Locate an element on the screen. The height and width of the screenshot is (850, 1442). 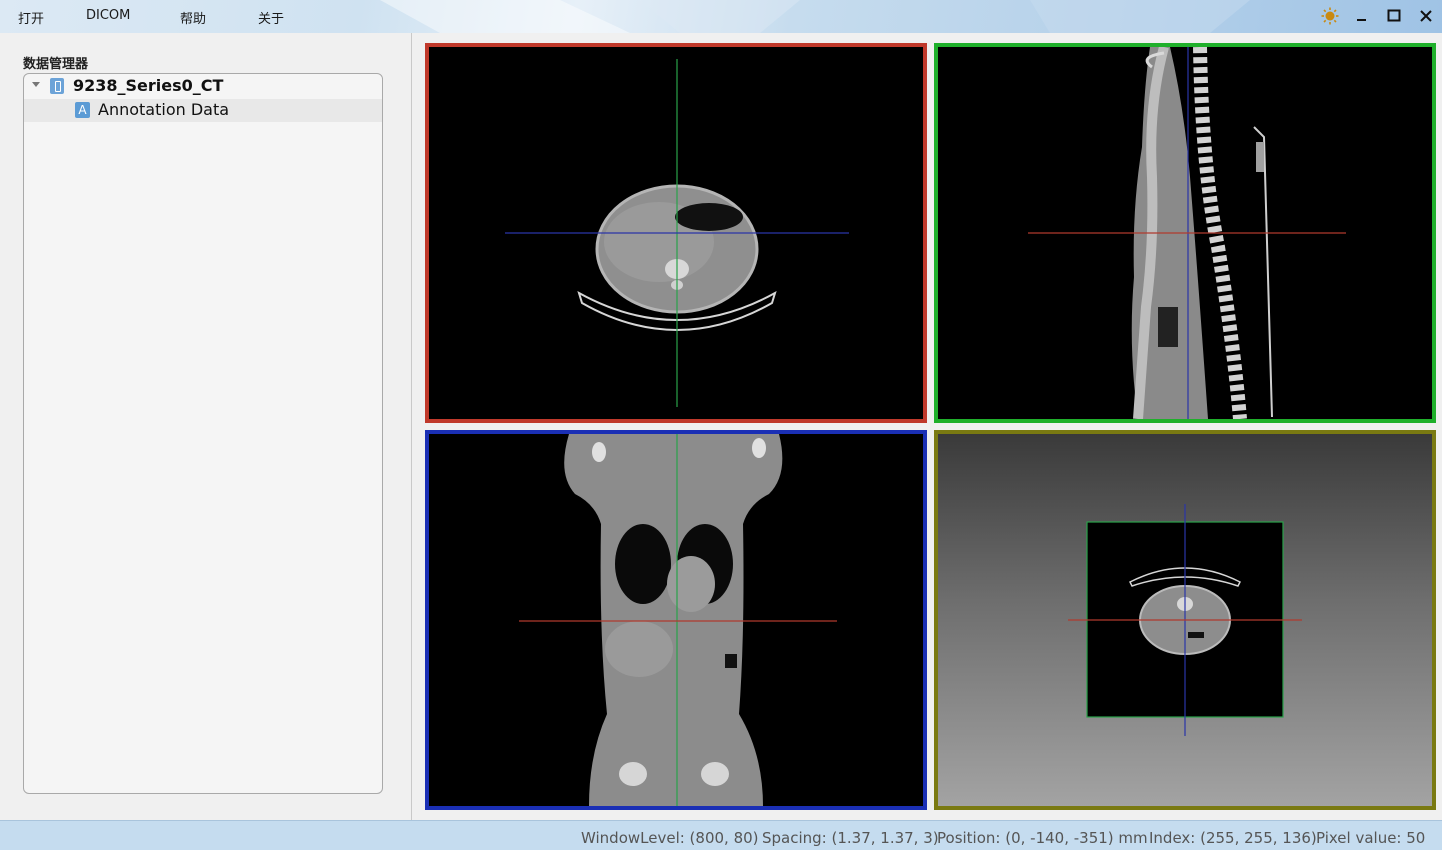
tree-item-series: 9238_Series0_CT is located at coordinates (203, 86).